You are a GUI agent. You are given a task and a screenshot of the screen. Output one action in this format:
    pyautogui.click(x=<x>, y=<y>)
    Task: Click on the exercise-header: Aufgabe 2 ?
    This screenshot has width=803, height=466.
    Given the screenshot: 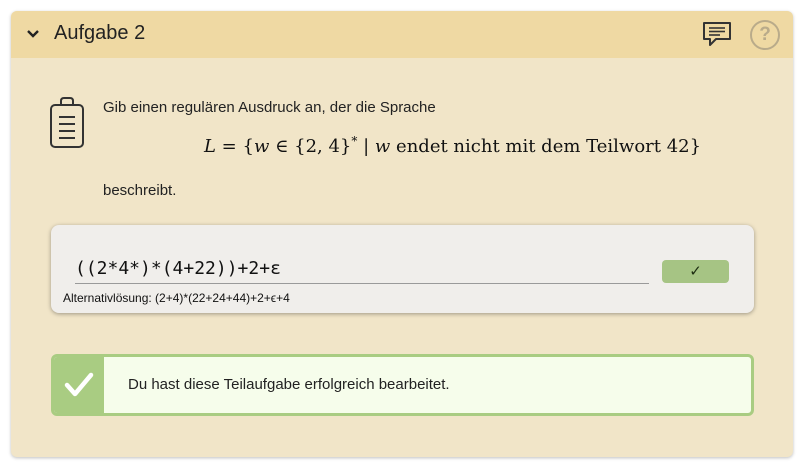 What is the action you would take?
    pyautogui.click(x=402, y=34)
    